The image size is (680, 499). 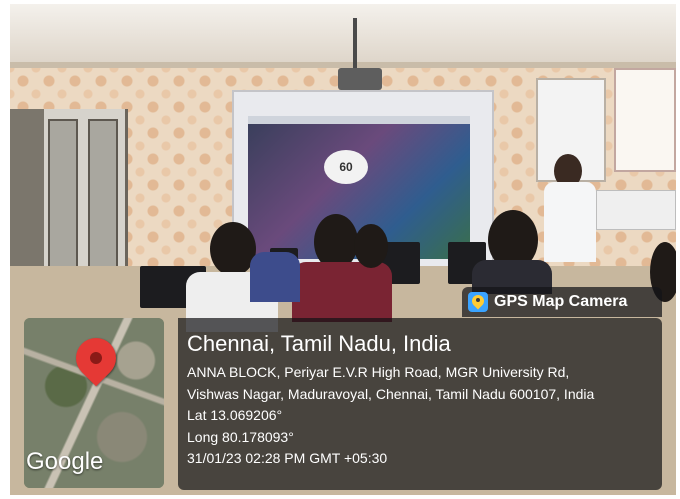 What do you see at coordinates (96, 358) in the screenshot?
I see `location-pin-center` at bounding box center [96, 358].